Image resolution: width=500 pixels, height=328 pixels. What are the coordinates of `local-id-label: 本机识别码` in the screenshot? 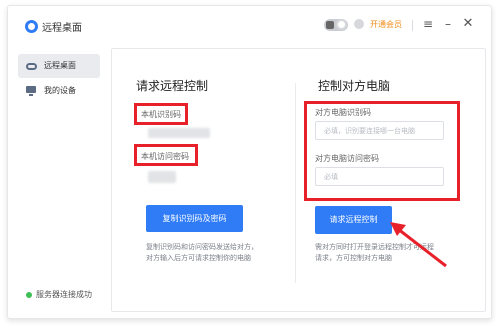 It's located at (161, 114).